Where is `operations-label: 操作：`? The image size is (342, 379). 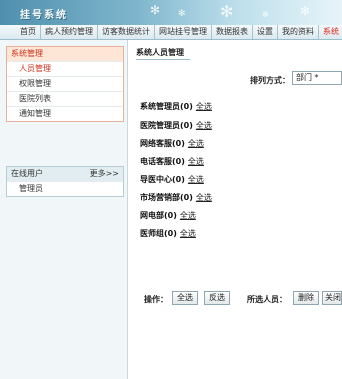 operations-label: 操作： is located at coordinates (156, 299).